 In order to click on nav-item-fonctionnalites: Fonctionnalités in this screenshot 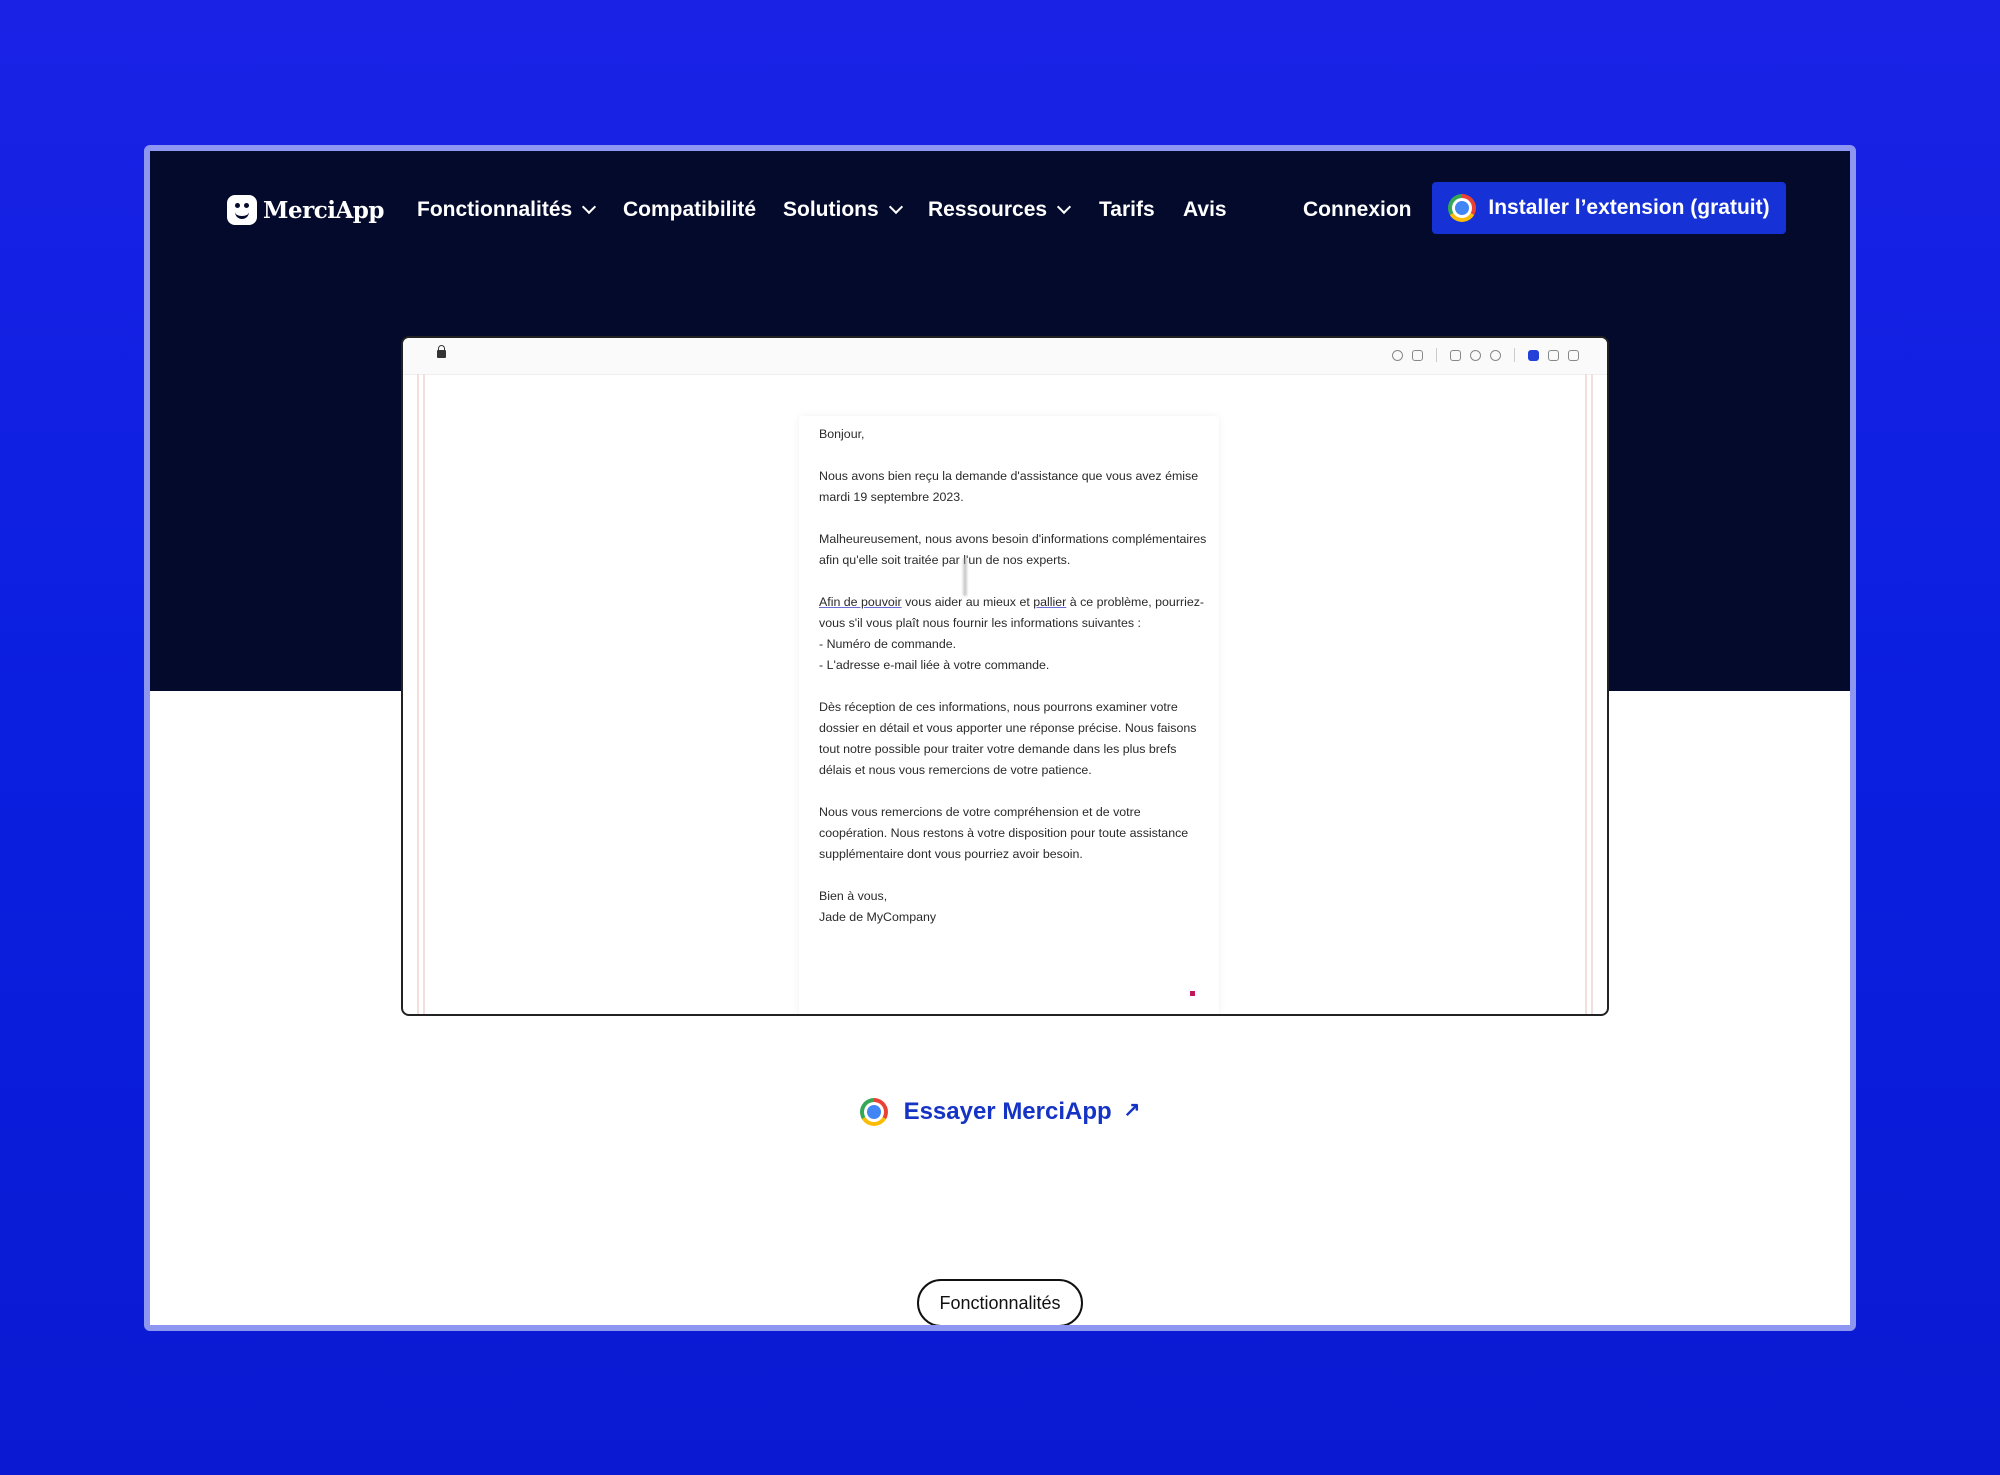, I will do `click(507, 210)`.